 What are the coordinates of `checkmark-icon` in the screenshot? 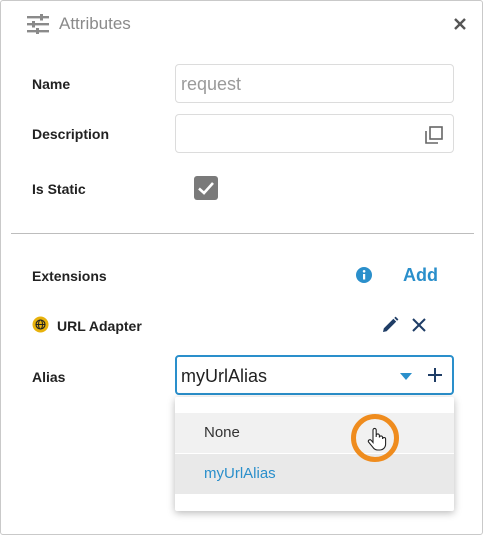 It's located at (206, 188).